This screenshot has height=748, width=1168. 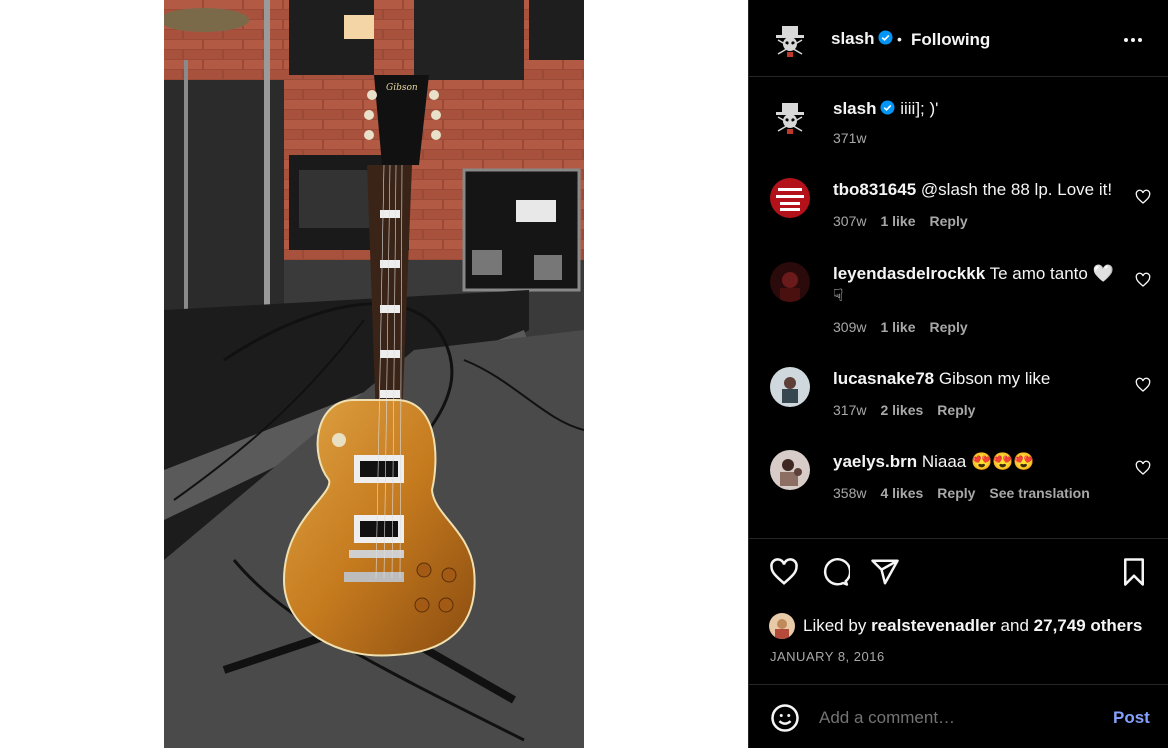 What do you see at coordinates (919, 108) in the screenshot?
I see `caption-body: iiii]; )'` at bounding box center [919, 108].